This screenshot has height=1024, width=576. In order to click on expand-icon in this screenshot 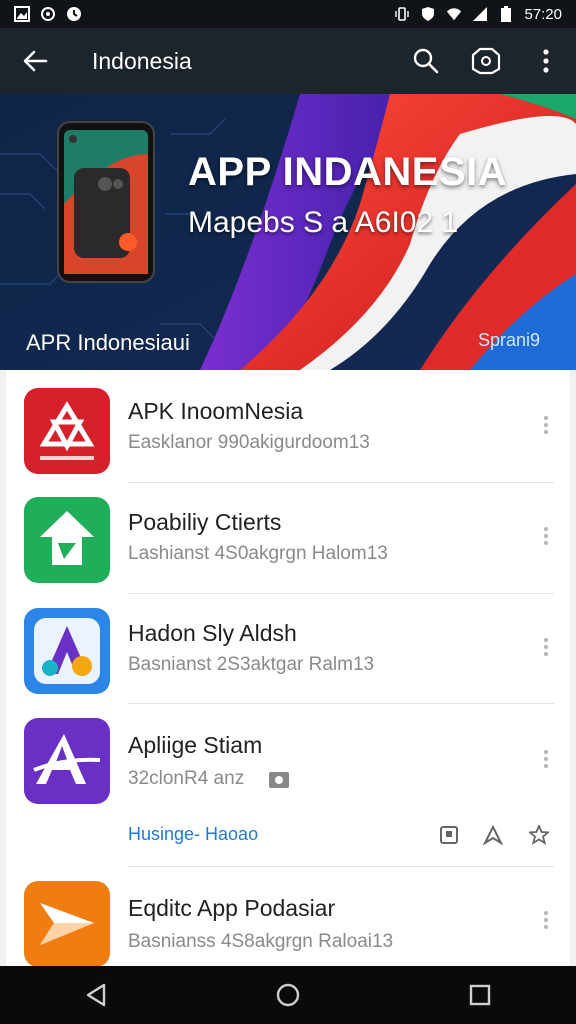, I will do `click(493, 835)`.